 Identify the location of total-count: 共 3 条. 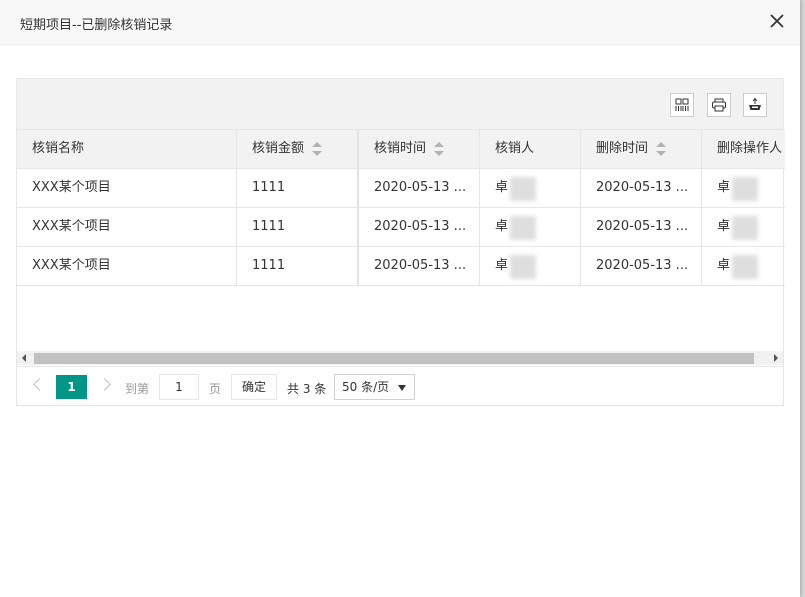
(307, 389).